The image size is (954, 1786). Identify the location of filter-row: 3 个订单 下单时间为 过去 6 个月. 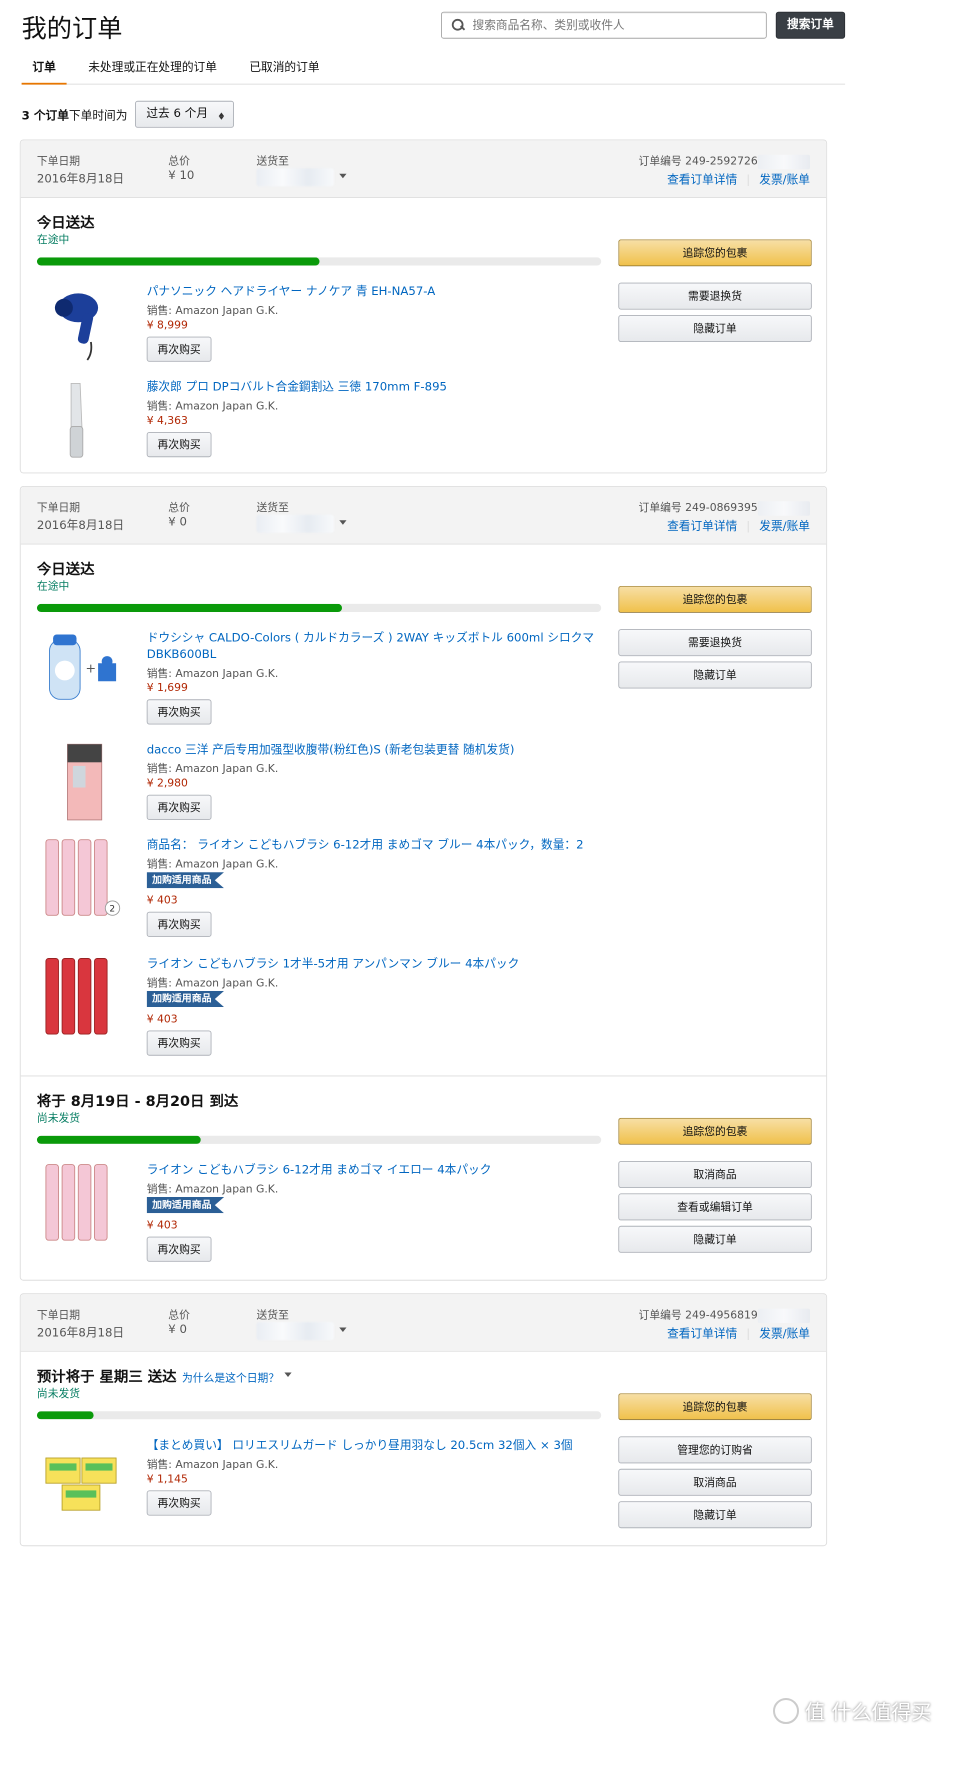
(128, 114).